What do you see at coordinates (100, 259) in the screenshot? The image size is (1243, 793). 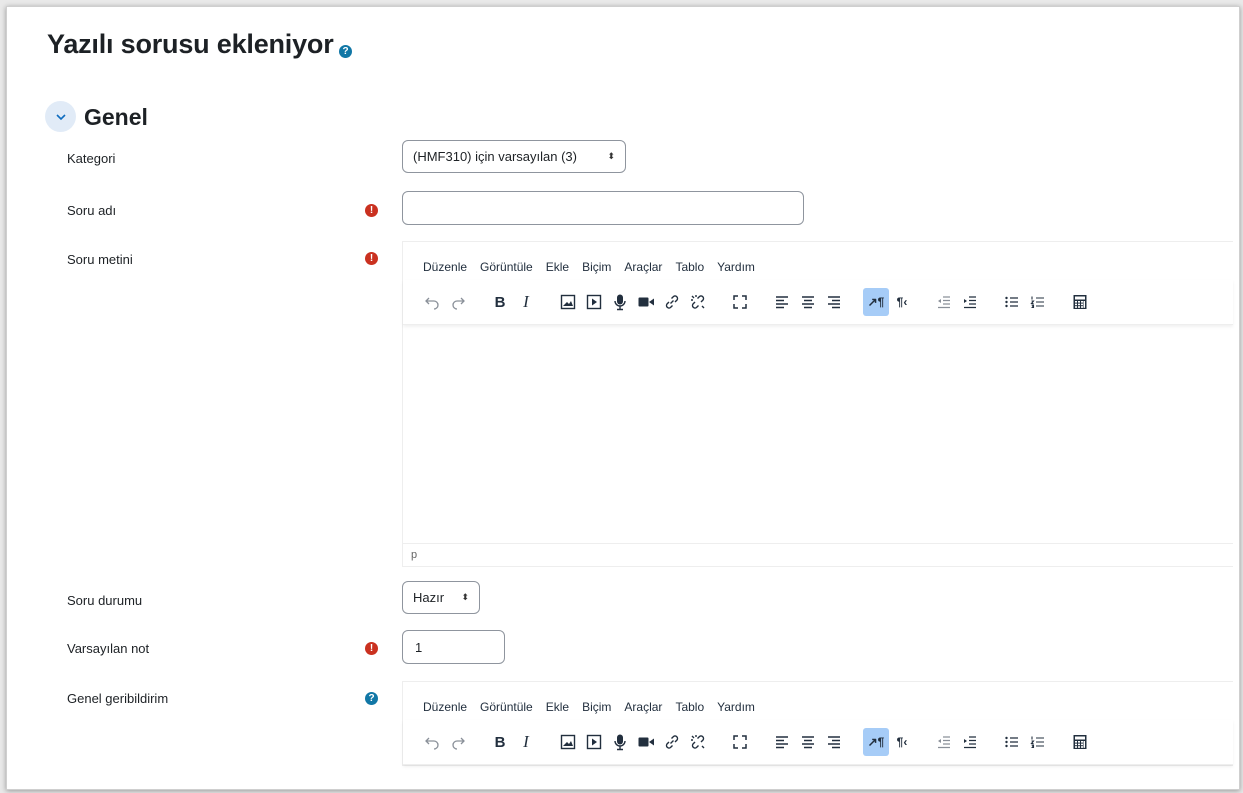 I see `question-text-label: Soru metini` at bounding box center [100, 259].